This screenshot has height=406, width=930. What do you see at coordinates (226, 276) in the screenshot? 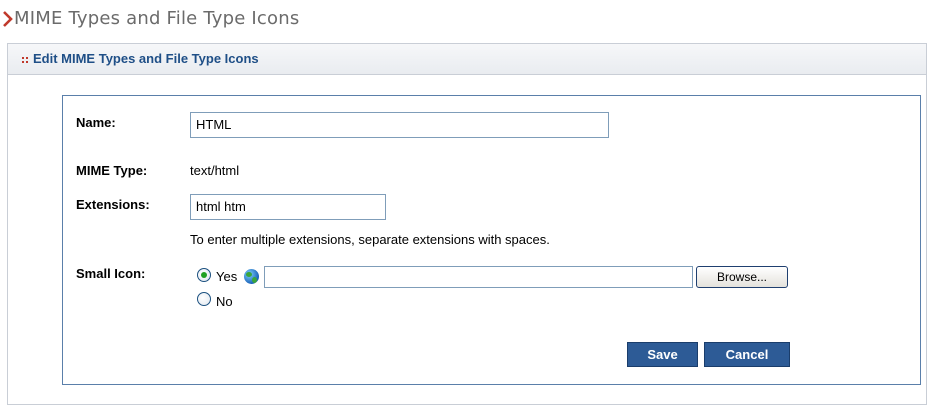
I see `radio-yes-label: Yes` at bounding box center [226, 276].